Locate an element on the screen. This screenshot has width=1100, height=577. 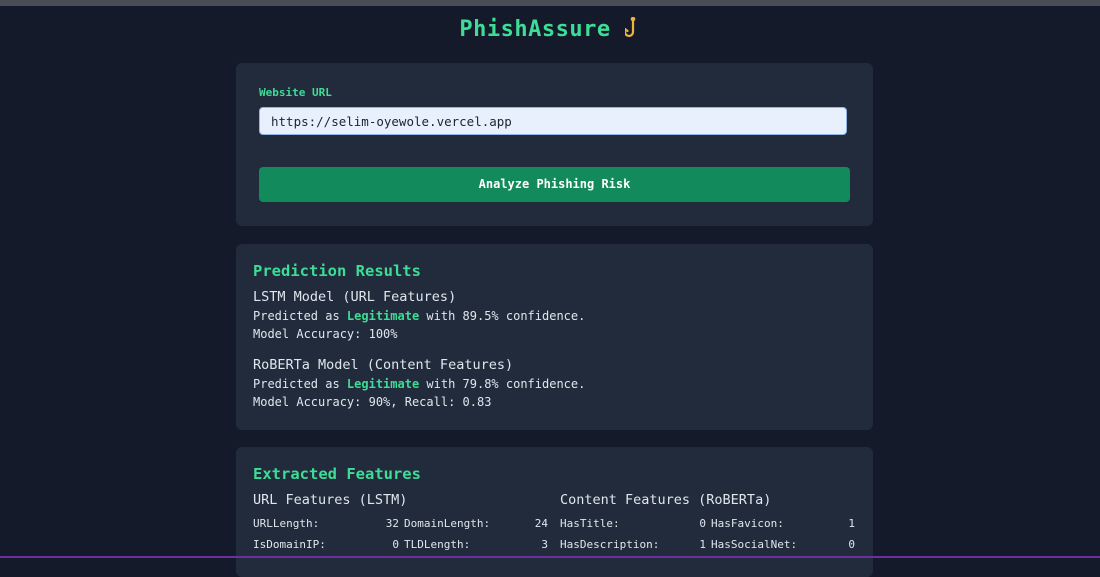
url-label: Website URL is located at coordinates (295, 92).